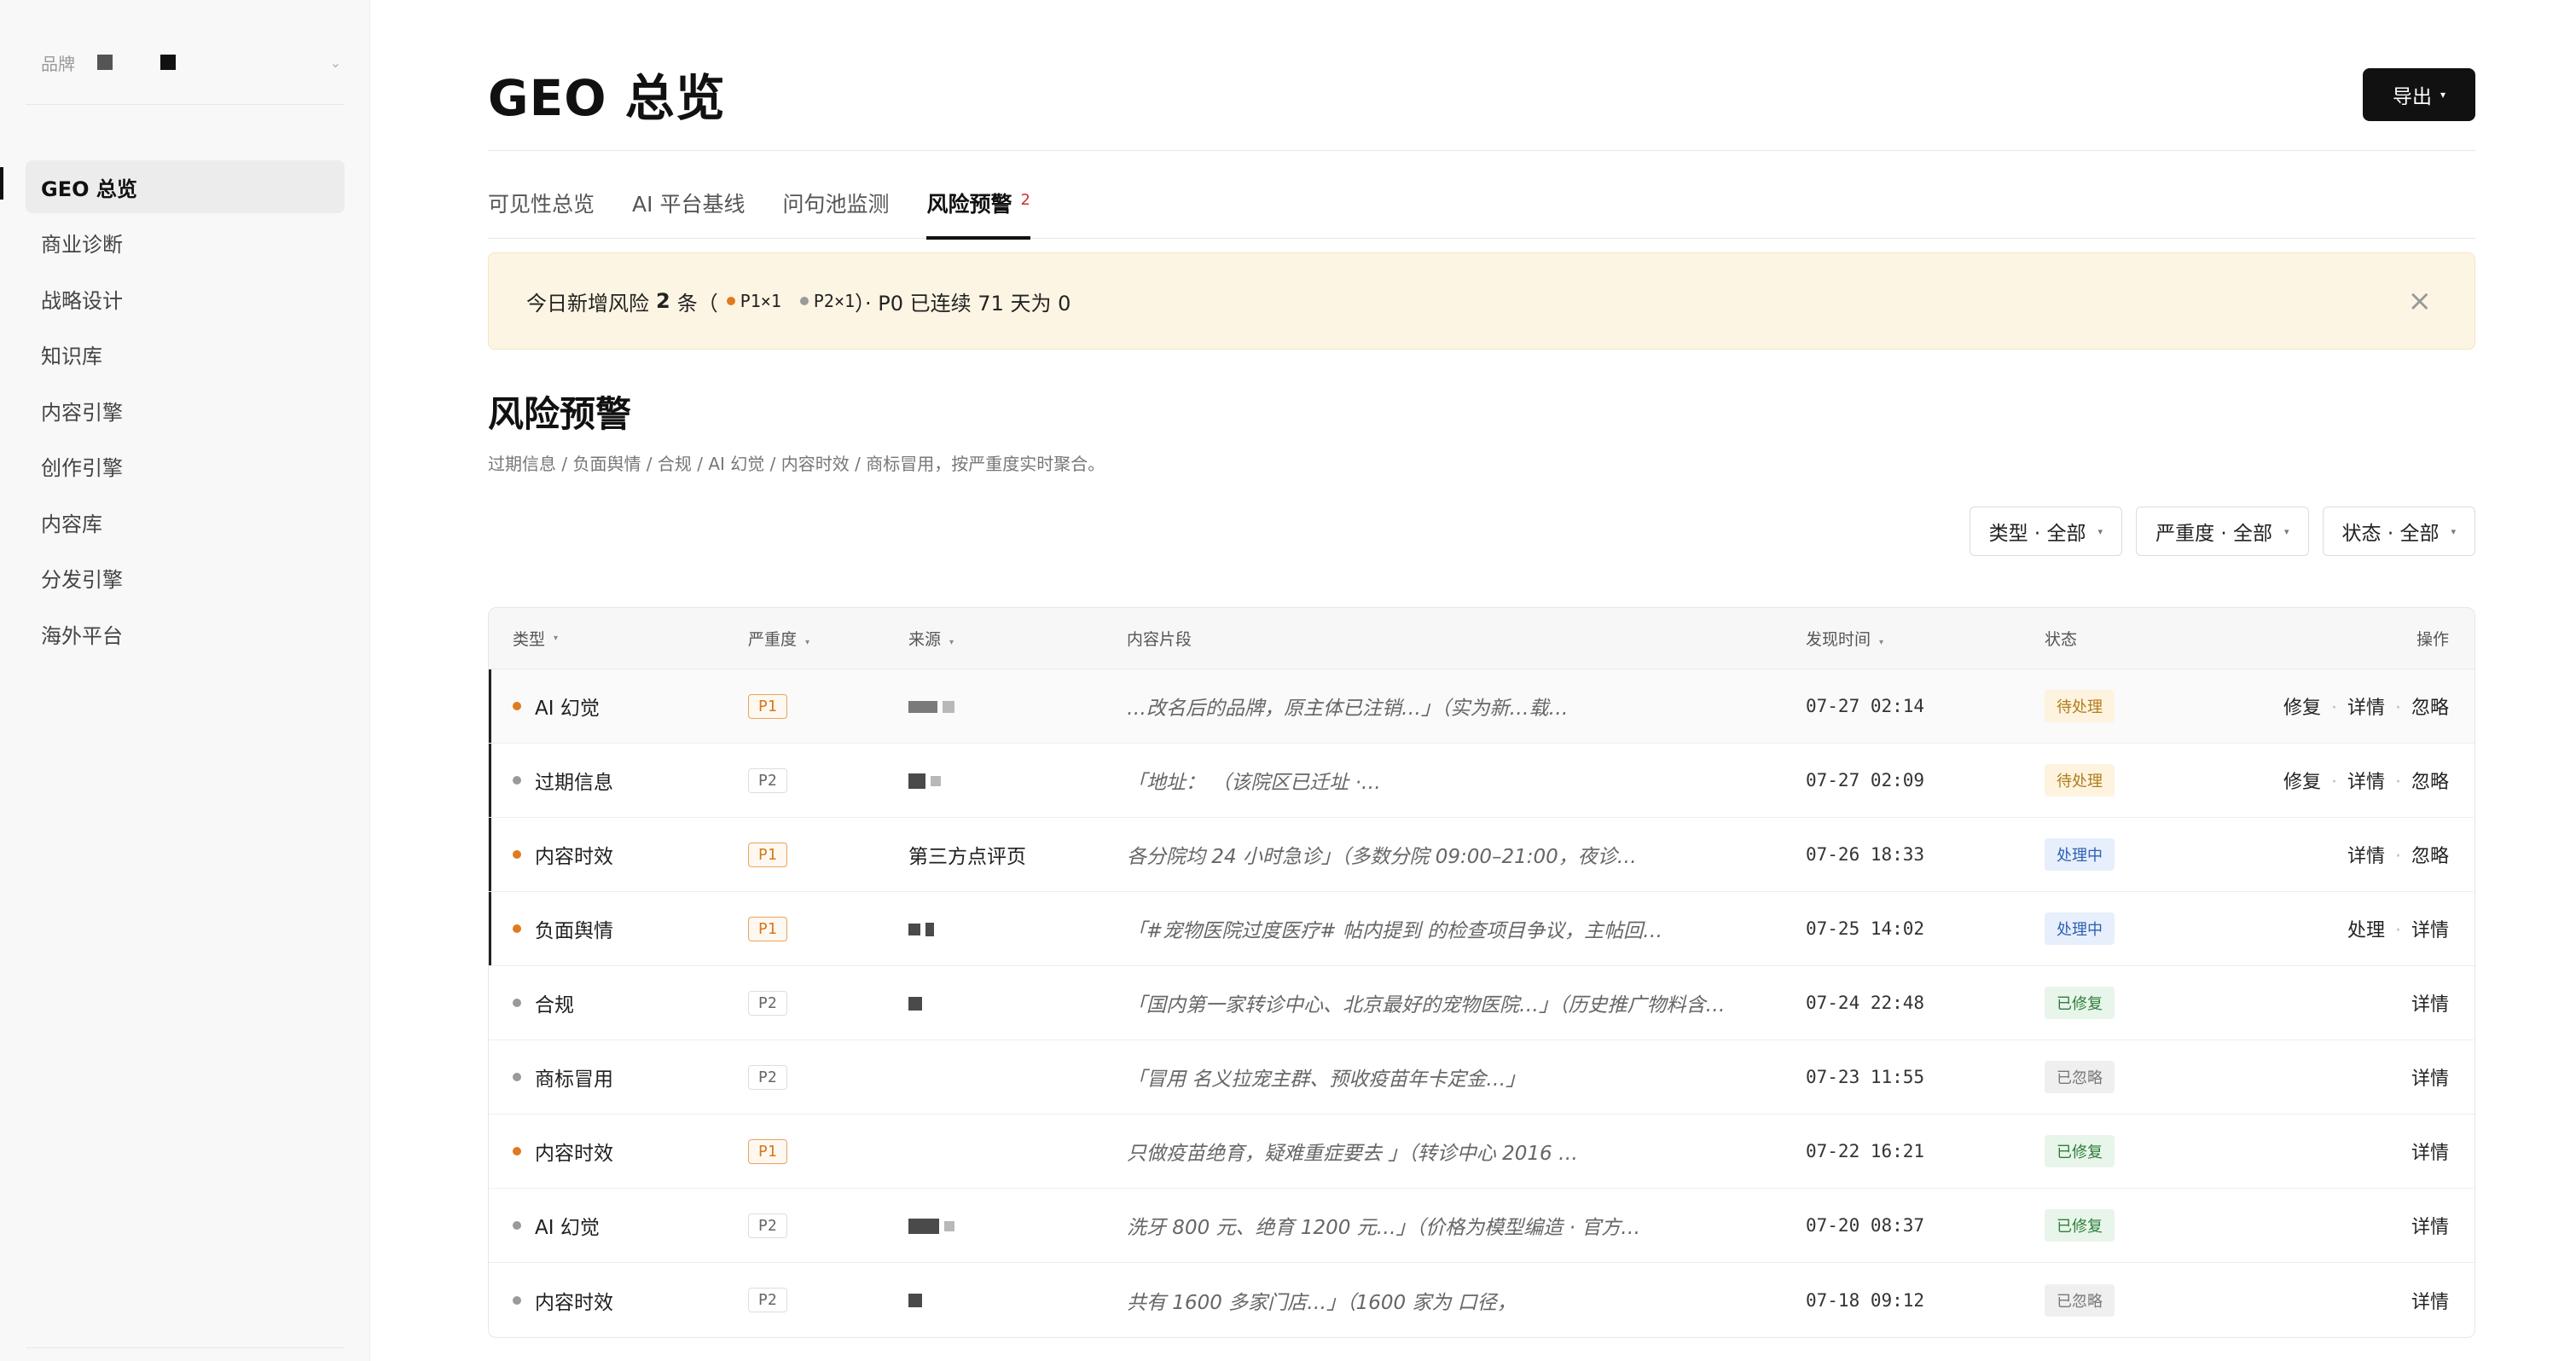 The image size is (2576, 1361). Describe the element at coordinates (2344, 855) in the screenshot. I see `cell-actions: 详情 · 忽略` at that location.